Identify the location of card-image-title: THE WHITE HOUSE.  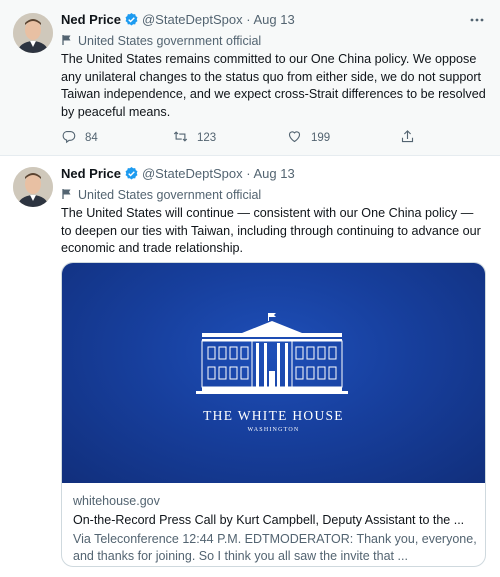
(273, 415).